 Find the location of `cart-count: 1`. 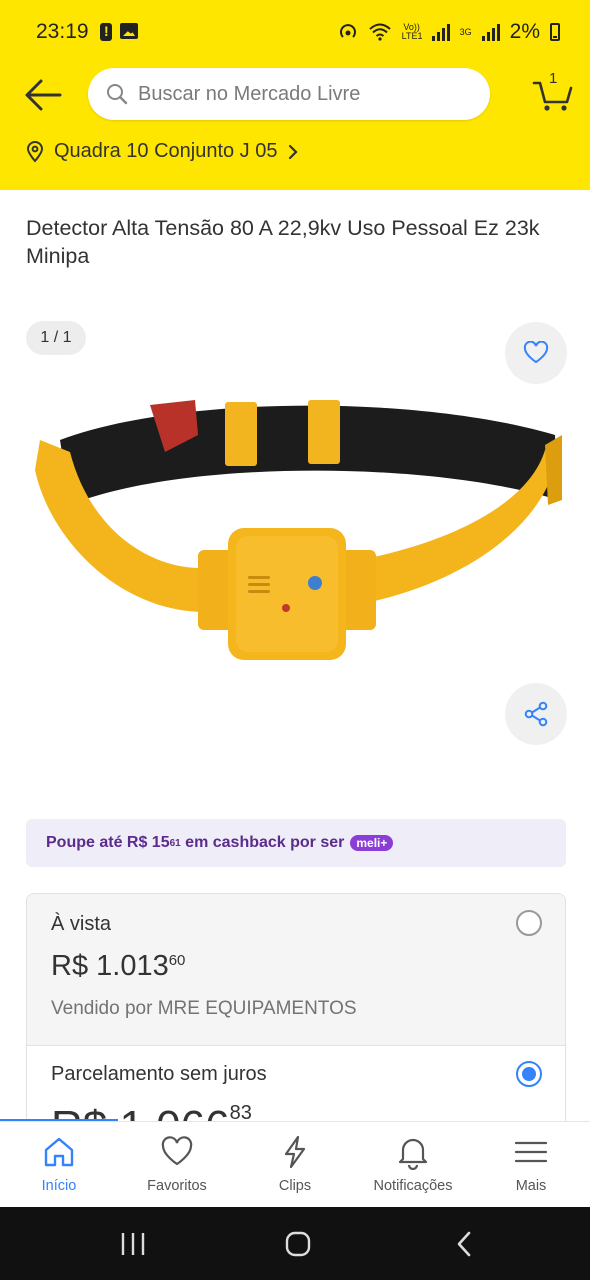

cart-count: 1 is located at coordinates (553, 78).